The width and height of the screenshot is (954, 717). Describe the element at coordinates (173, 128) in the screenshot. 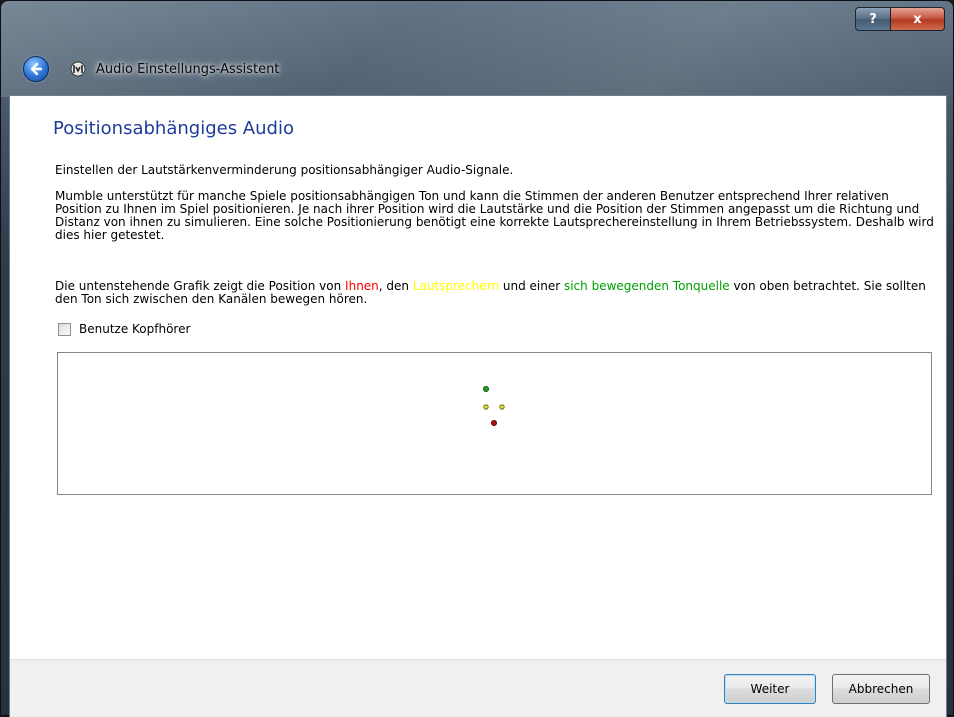

I see `page-title: Positionsabhängiges Audio` at that location.